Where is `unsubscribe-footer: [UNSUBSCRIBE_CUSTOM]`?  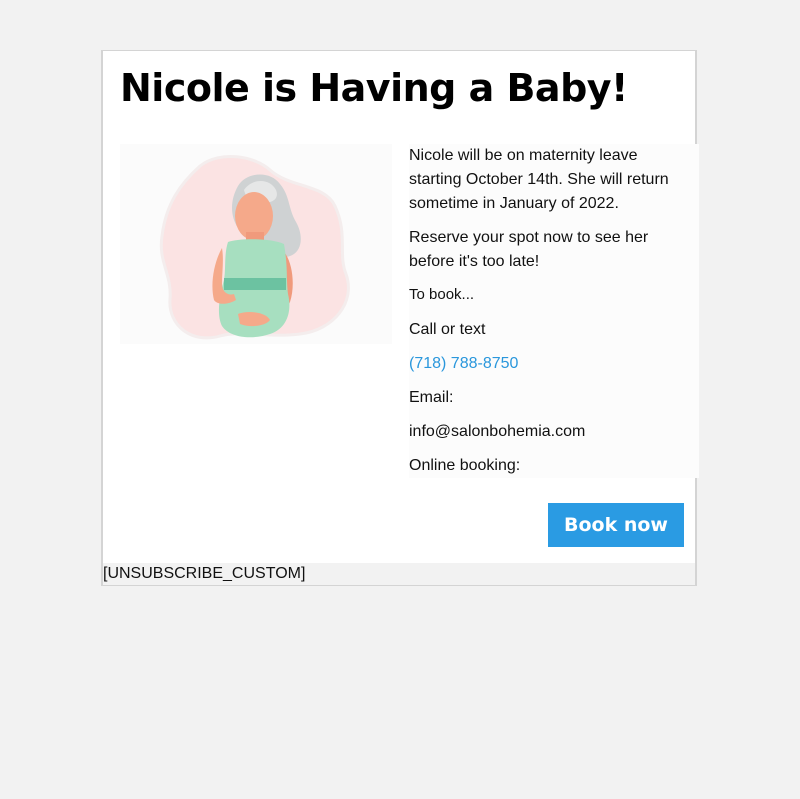
unsubscribe-footer: [UNSUBSCRIBE_CUSTOM] is located at coordinates (400, 574).